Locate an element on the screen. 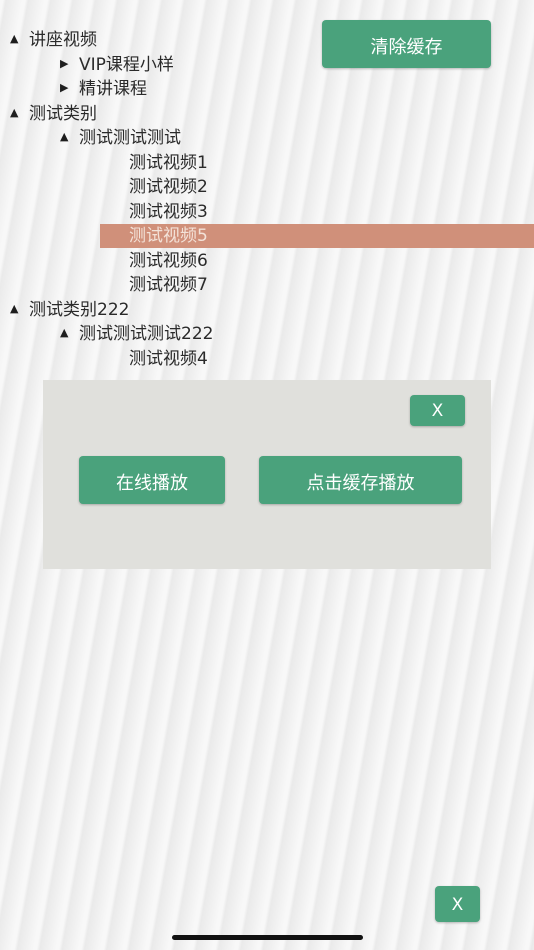 This screenshot has width=534, height=950. tree-leaf-video: 测试视频1 is located at coordinates (267, 163).